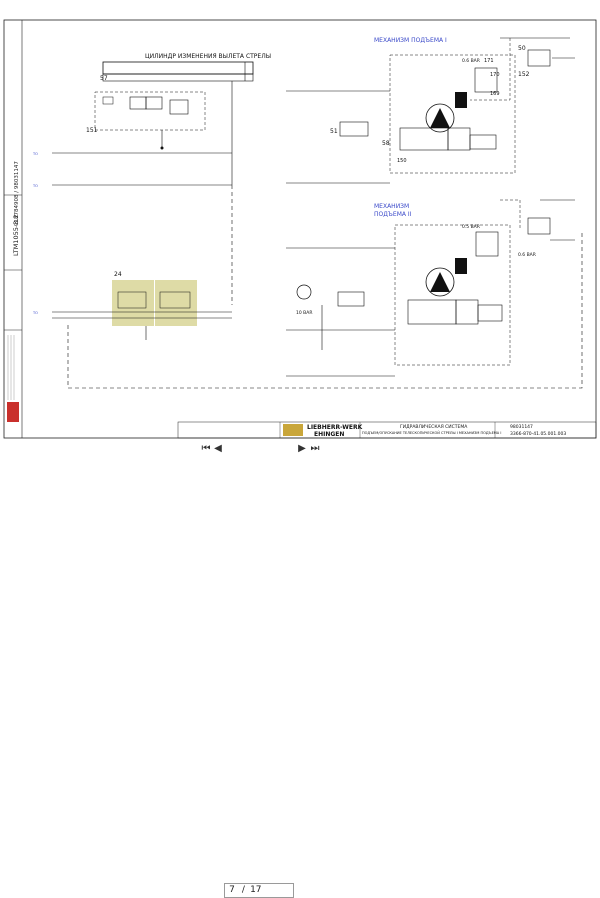 The image size is (600, 898). Describe the element at coordinates (471, 227) in the screenshot. I see `svg-text: 0.5 BAR` at that location.